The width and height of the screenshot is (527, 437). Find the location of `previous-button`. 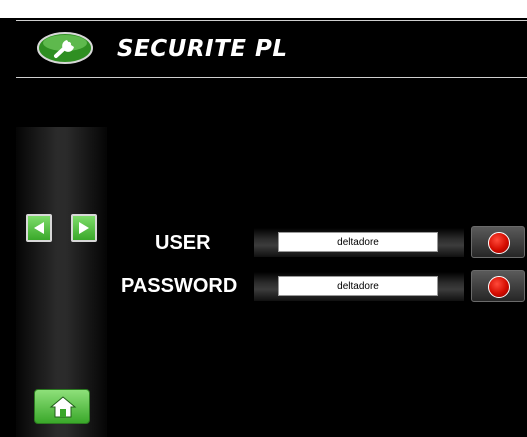

previous-button is located at coordinates (39, 228).